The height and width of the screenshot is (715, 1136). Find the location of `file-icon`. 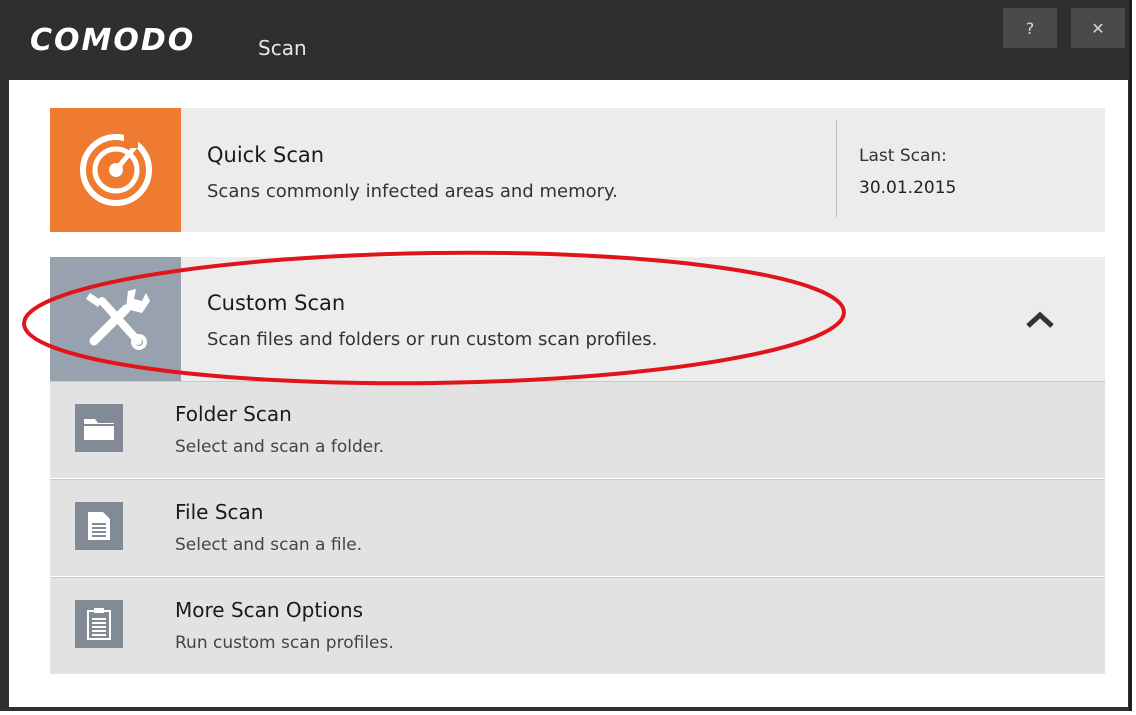

file-icon is located at coordinates (99, 526).